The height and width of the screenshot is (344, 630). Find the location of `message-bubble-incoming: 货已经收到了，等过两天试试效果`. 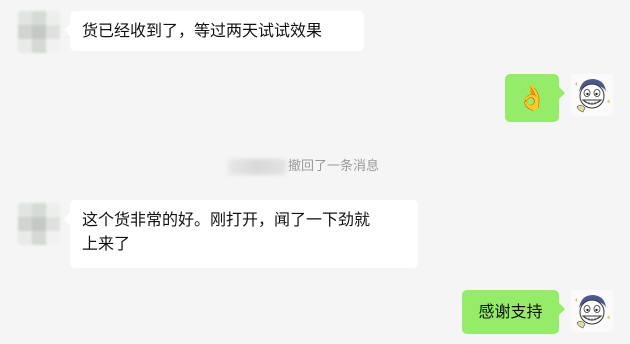

message-bubble-incoming: 货已经收到了，等过两天试试效果 is located at coordinates (214, 31).